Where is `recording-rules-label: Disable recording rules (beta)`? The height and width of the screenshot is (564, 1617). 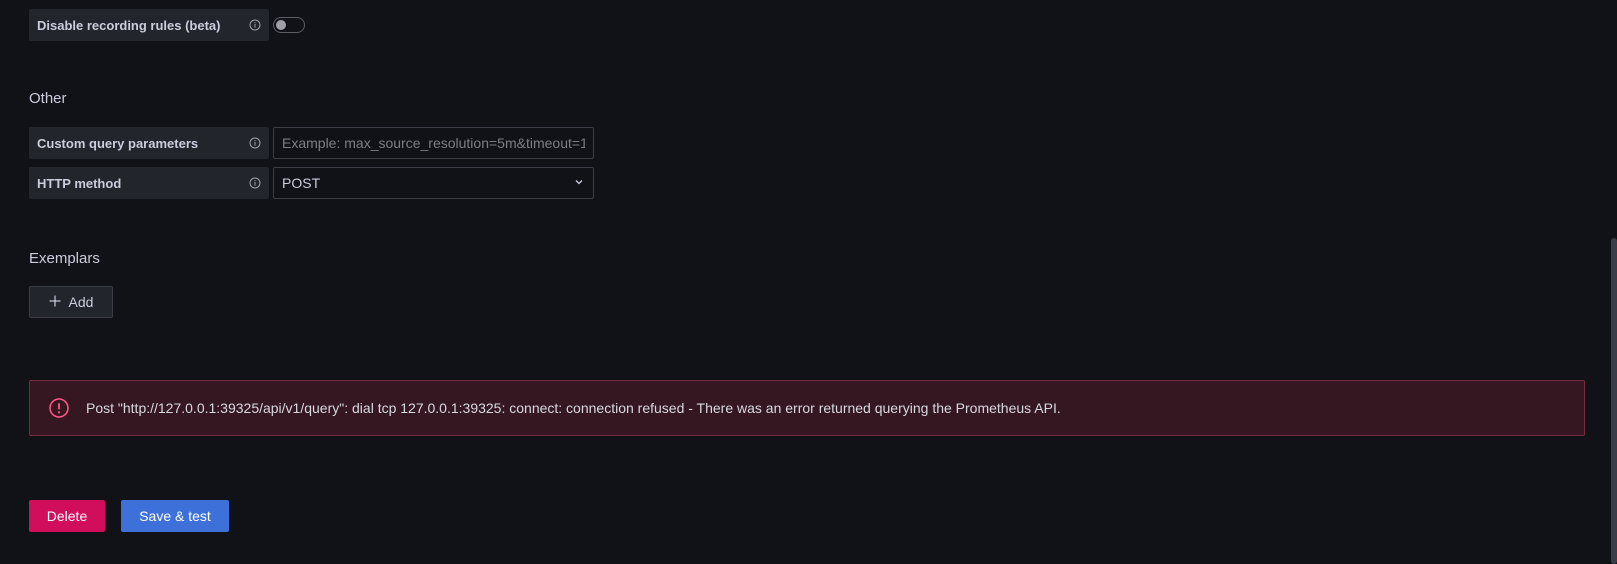 recording-rules-label: Disable recording rules (beta) is located at coordinates (149, 25).